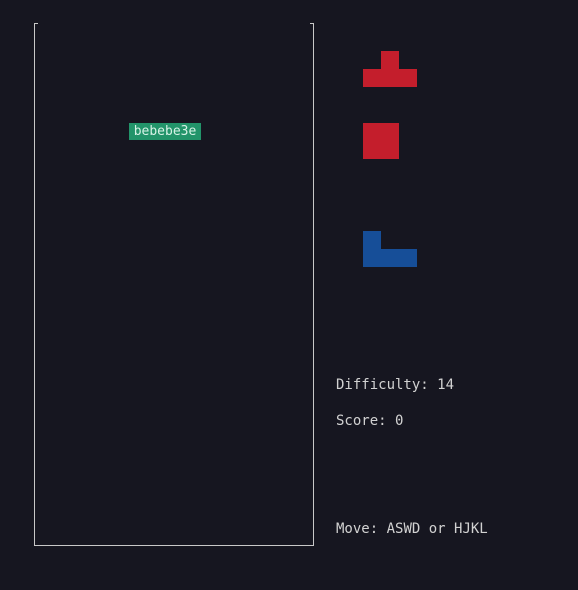 This screenshot has height=590, width=578. What do you see at coordinates (437, 529) in the screenshot?
I see `controls-value: ASWD or HJKL` at bounding box center [437, 529].